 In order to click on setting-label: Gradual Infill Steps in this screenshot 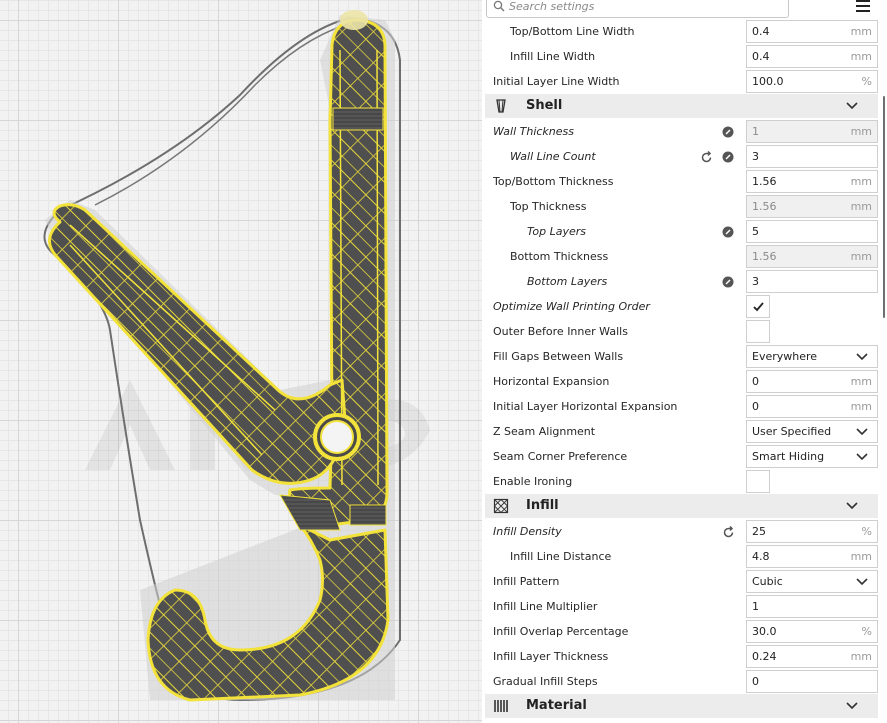, I will do `click(545, 681)`.